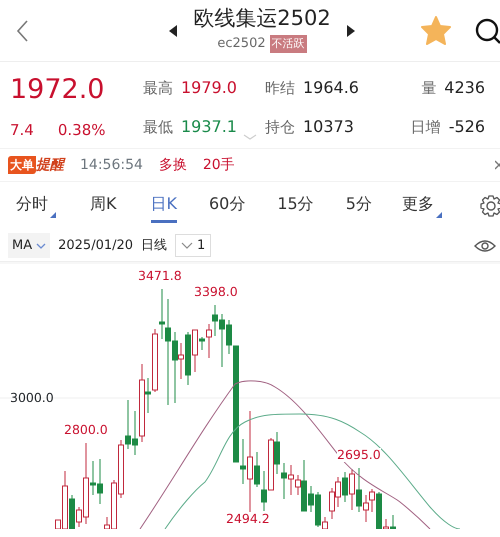 This screenshot has width=500, height=537. Describe the element at coordinates (328, 127) in the screenshot. I see `stat-value: 10373` at that location.